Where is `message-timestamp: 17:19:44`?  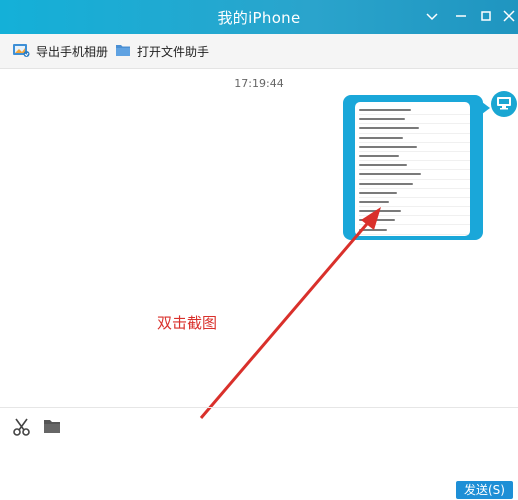 message-timestamp: 17:19:44 is located at coordinates (259, 83).